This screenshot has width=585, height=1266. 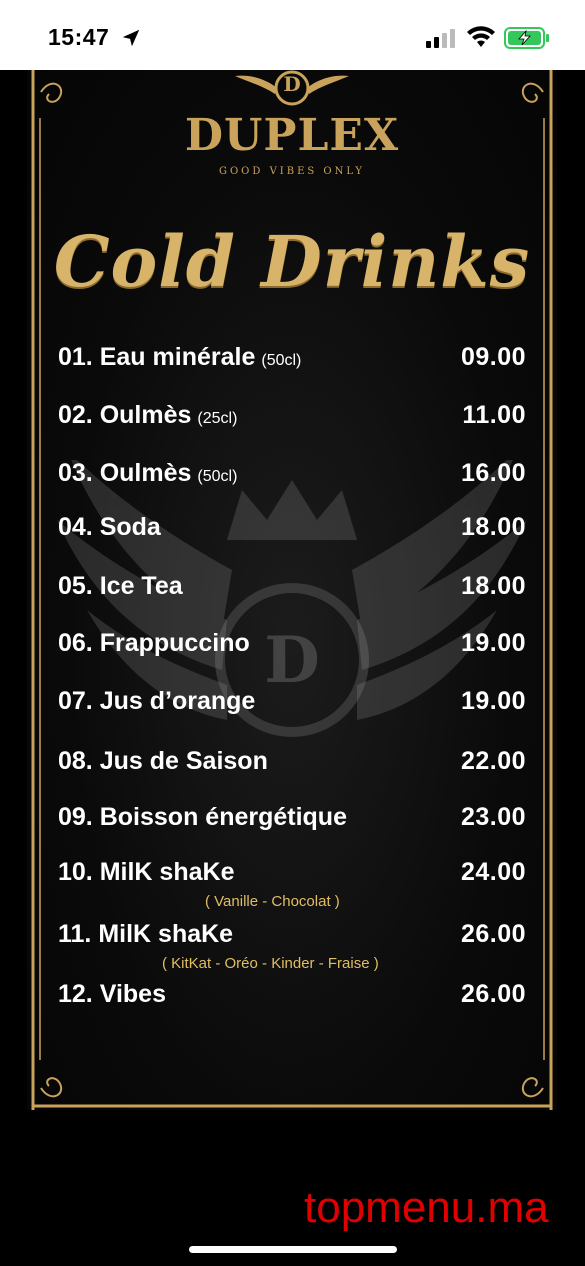 What do you see at coordinates (183, 761) in the screenshot?
I see `item-label: Jus de Saison` at bounding box center [183, 761].